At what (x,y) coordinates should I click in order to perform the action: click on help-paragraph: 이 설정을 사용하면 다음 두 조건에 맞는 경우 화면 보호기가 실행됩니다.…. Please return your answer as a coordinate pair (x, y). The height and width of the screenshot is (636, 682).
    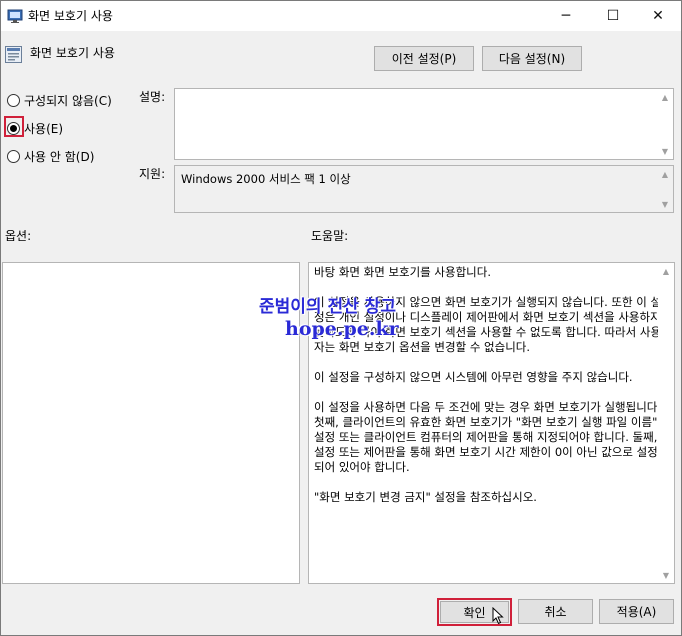
    Looking at the image, I should click on (488, 437).